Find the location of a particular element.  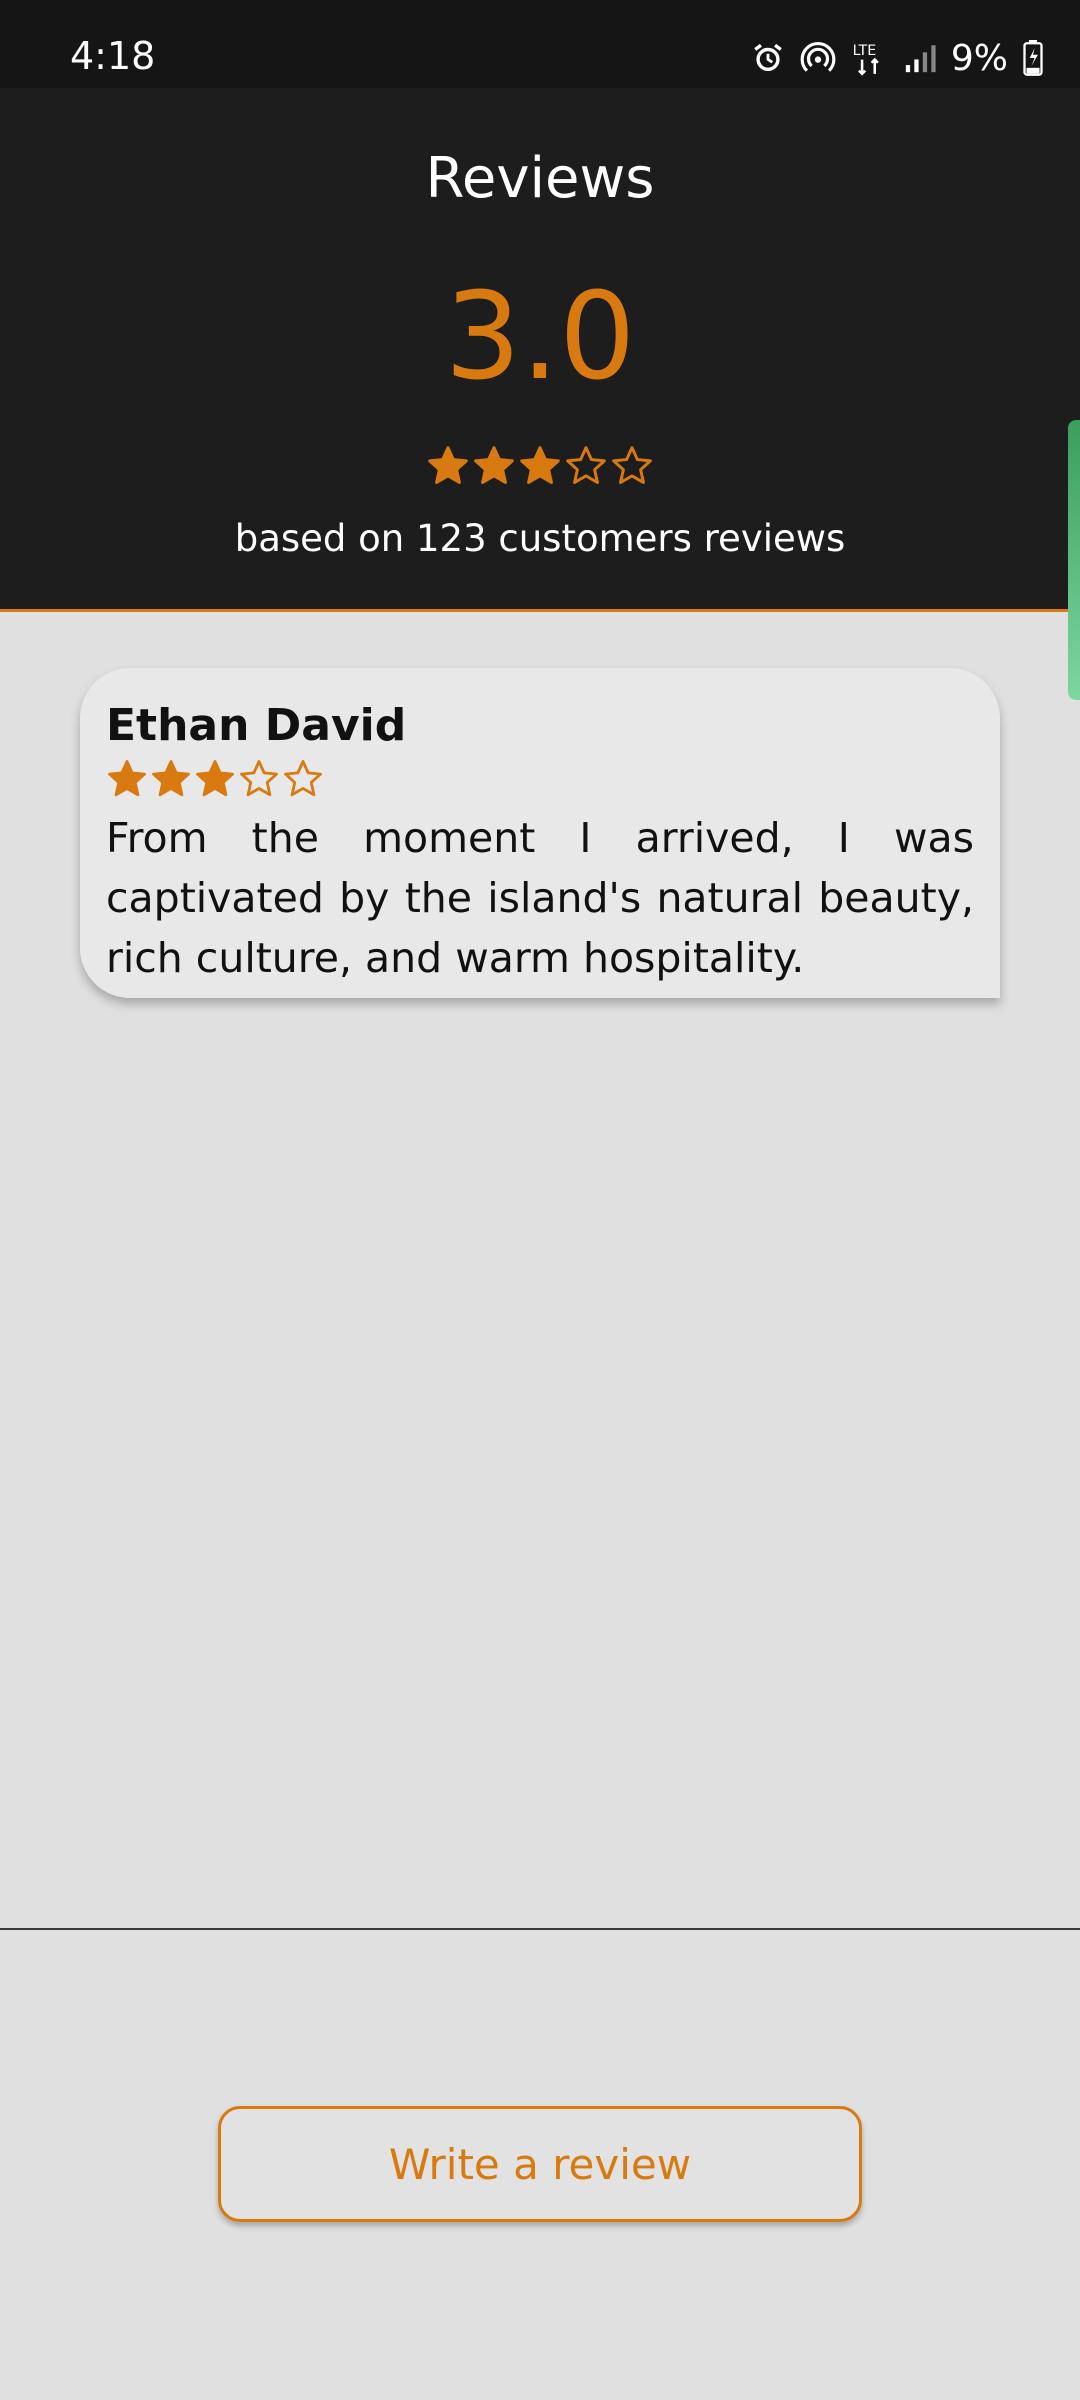

status-time: 4:18 is located at coordinates (113, 56).